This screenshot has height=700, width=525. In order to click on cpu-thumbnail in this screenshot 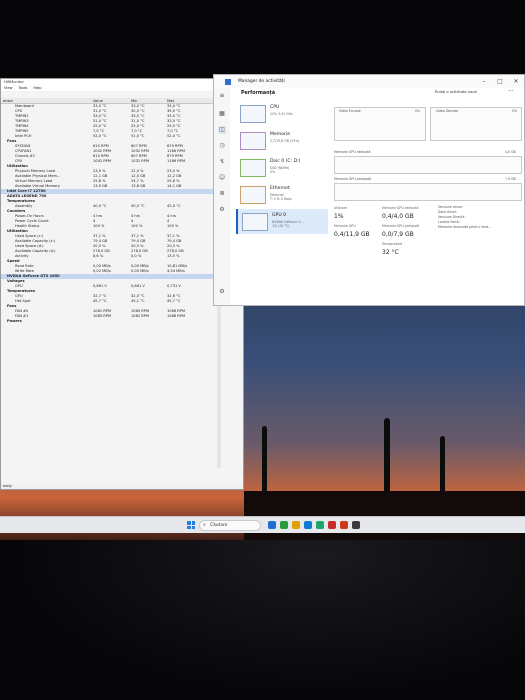, I will do `click(253, 114)`.